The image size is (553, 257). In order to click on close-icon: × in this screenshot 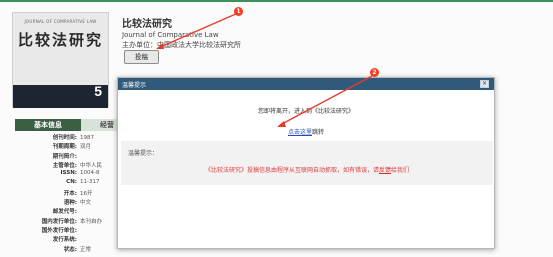, I will do `click(484, 84)`.